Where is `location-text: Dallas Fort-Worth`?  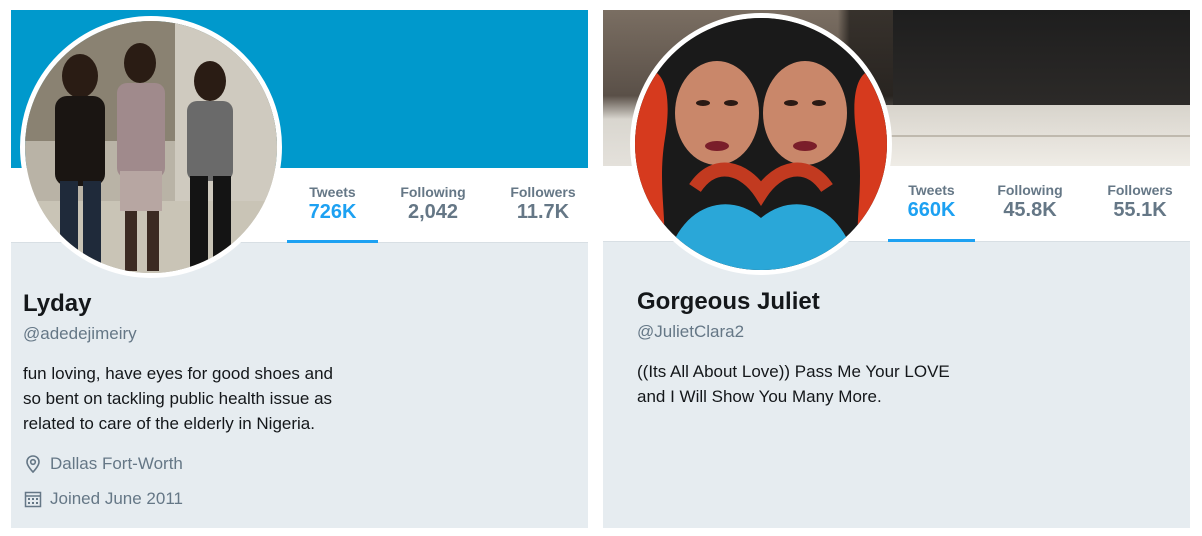 location-text: Dallas Fort-Worth is located at coordinates (116, 463).